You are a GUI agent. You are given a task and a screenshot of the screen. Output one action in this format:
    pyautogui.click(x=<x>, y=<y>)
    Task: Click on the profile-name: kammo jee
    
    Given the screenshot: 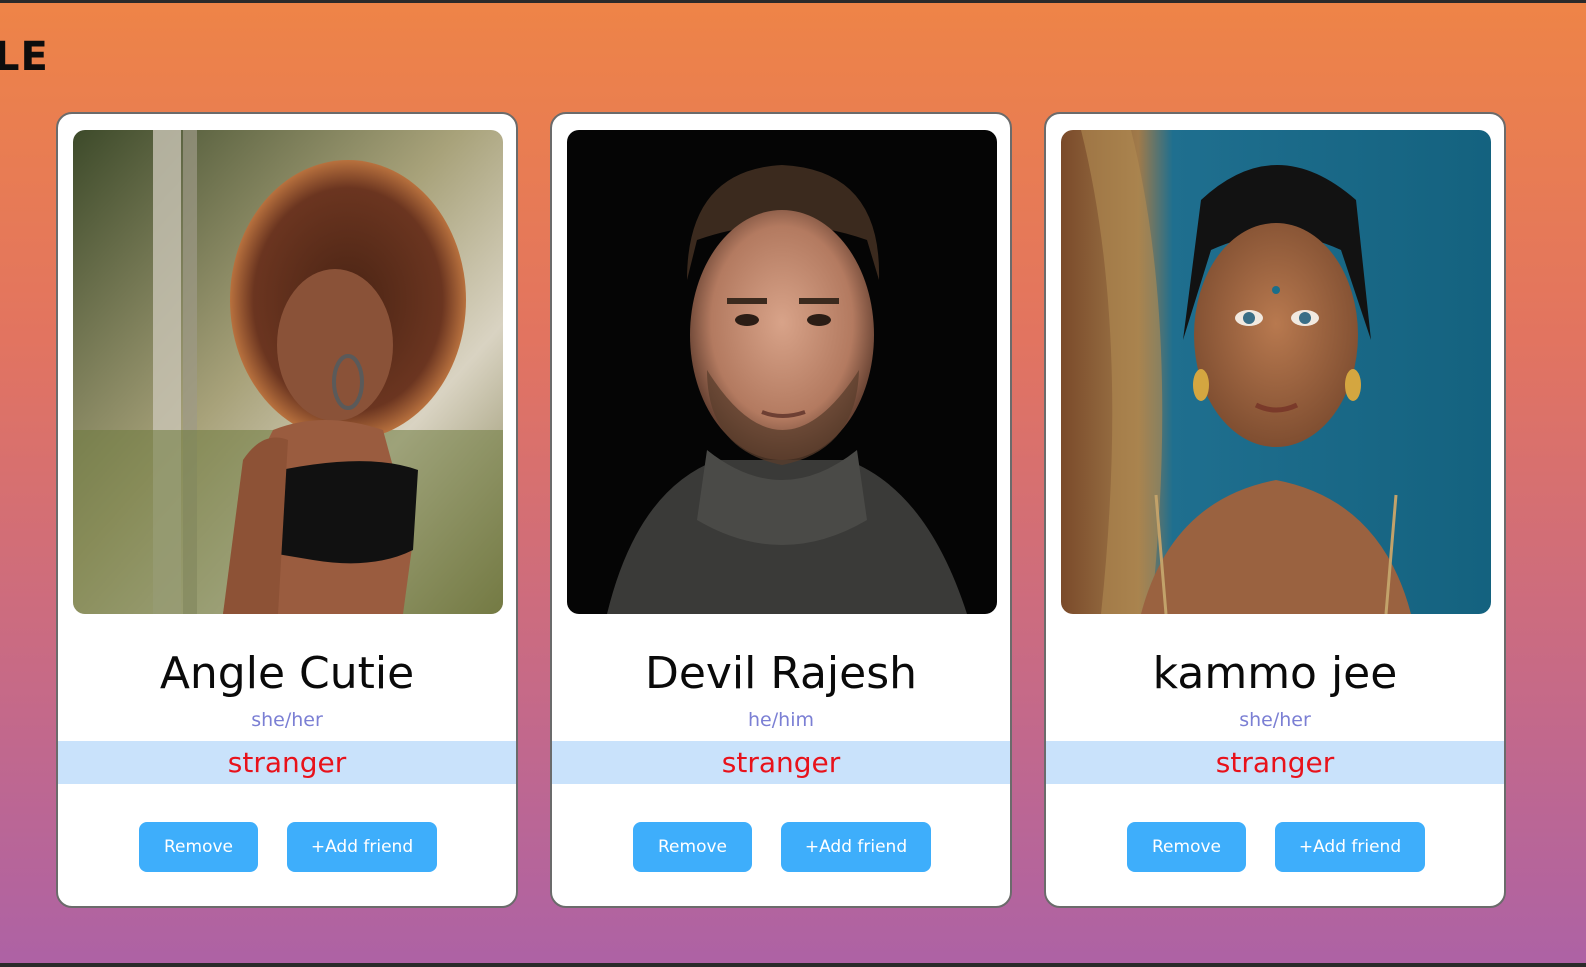 What is the action you would take?
    pyautogui.click(x=1275, y=673)
    